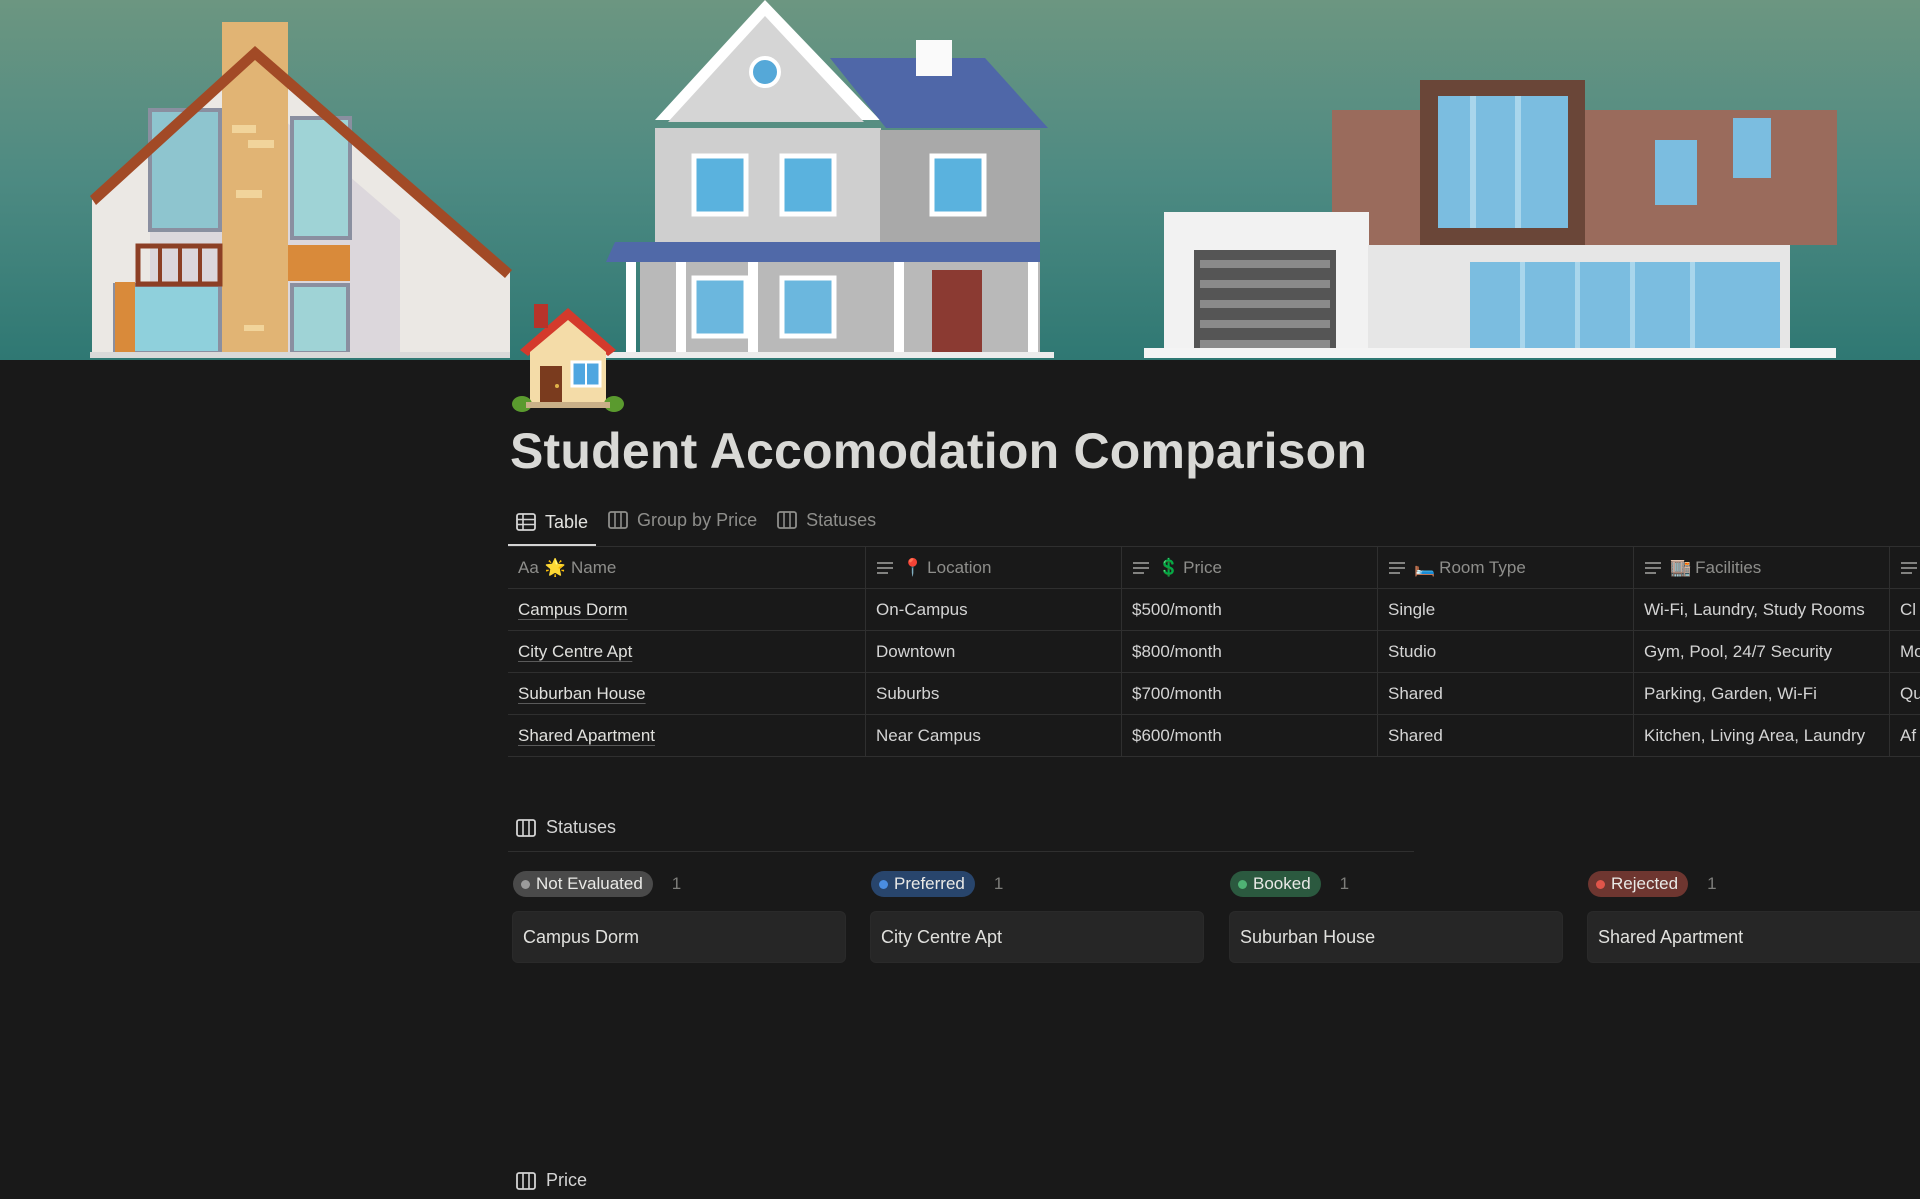 The width and height of the screenshot is (1920, 1199). Describe the element at coordinates (1905, 693) in the screenshot. I see `extra-cell: Qu` at that location.